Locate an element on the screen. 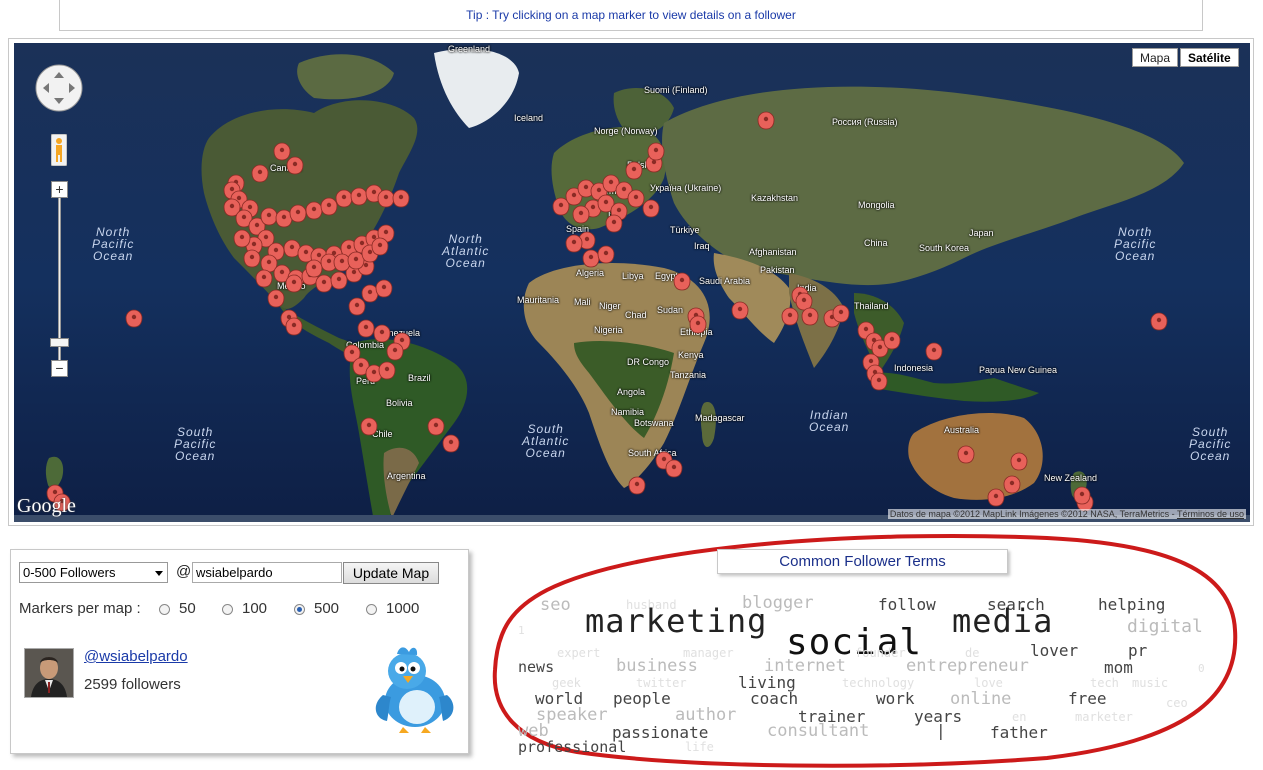  cloud-term: follow is located at coordinates (907, 604).